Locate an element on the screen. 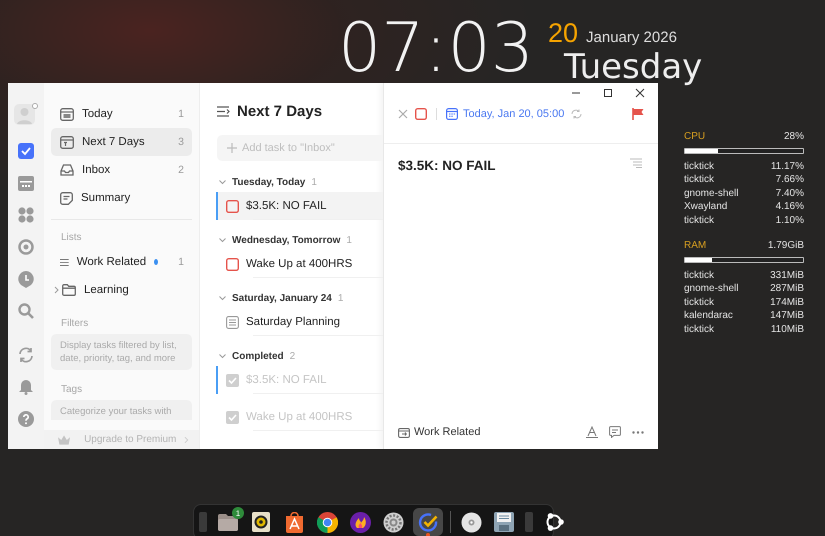 The image size is (825, 536). repeat-icon is located at coordinates (576, 114).